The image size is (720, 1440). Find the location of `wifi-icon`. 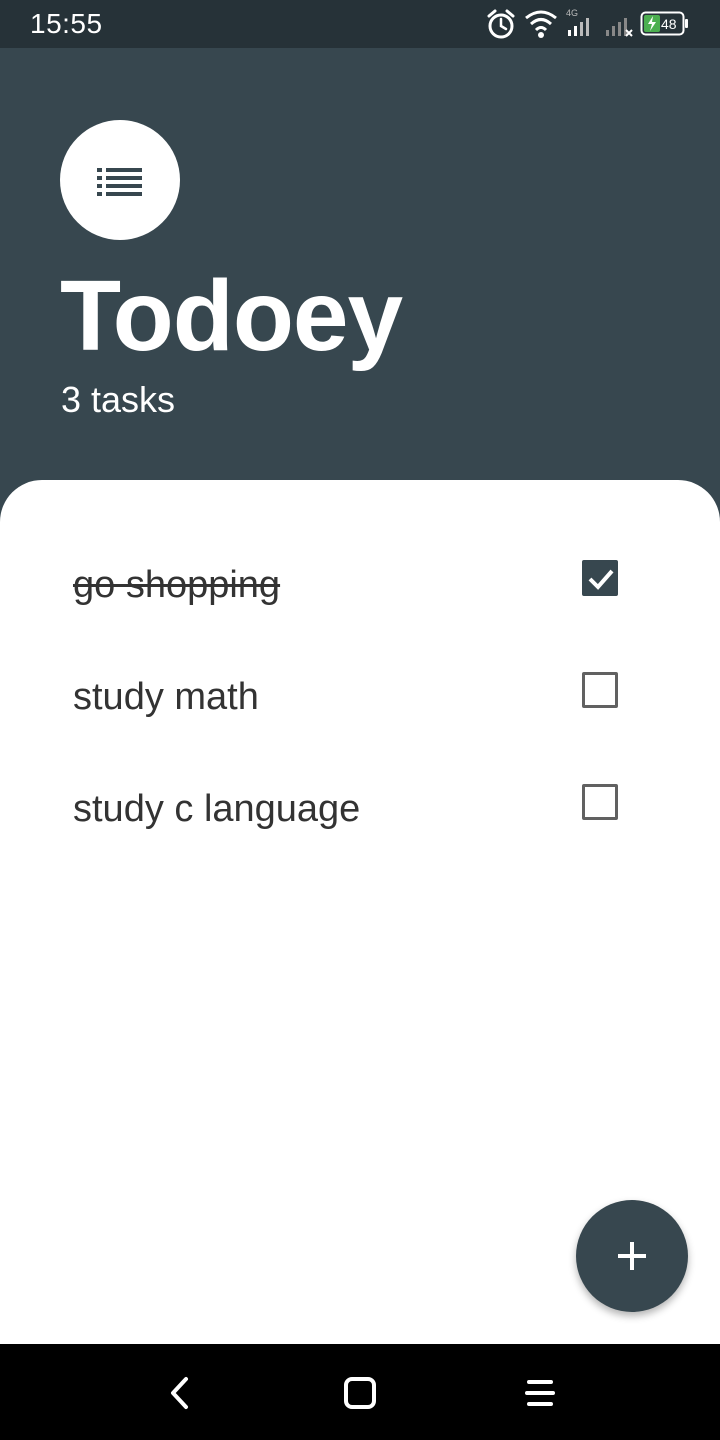

wifi-icon is located at coordinates (541, 24).